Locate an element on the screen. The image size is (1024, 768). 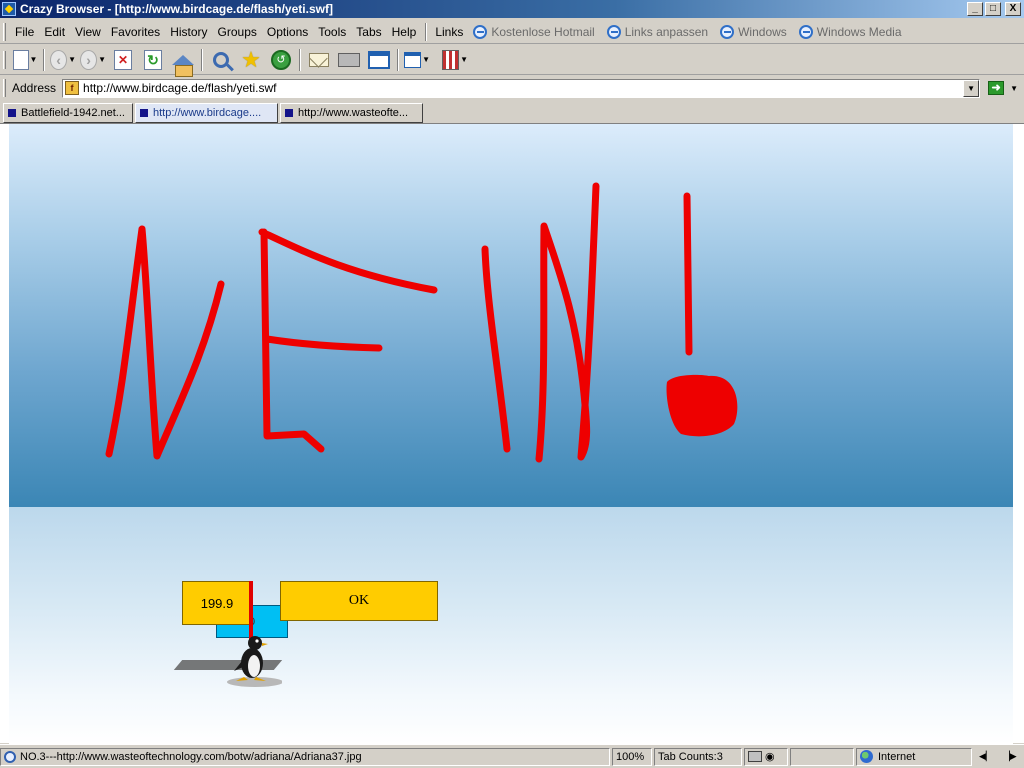
menu-favorites: Favorites is located at coordinates (135, 32).